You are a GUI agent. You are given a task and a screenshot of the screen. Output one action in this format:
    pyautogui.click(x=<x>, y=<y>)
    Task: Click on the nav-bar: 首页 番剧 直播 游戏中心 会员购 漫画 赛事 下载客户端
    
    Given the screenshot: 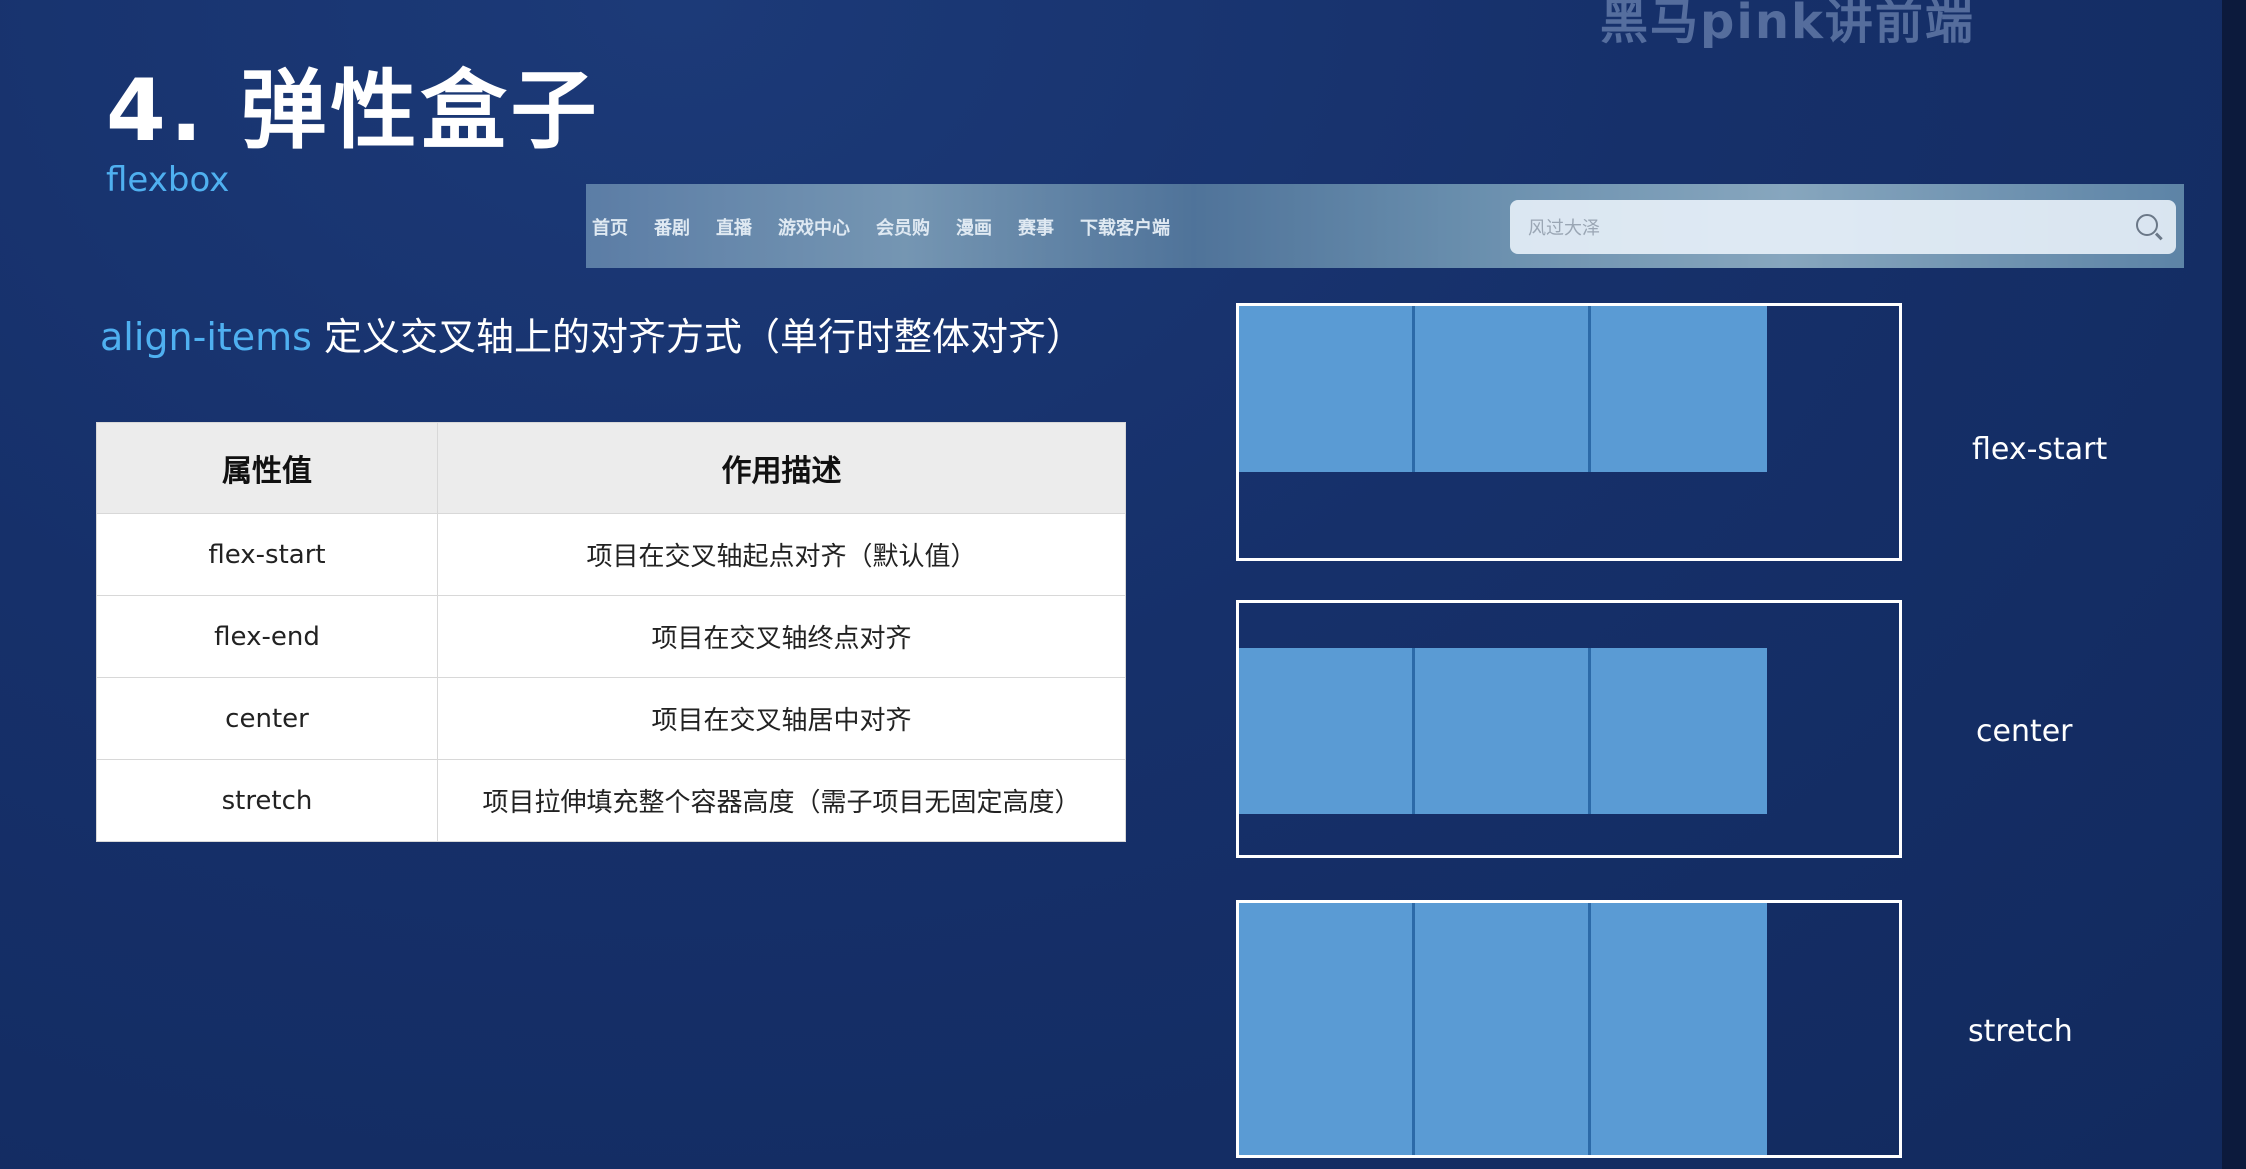 What is the action you would take?
    pyautogui.click(x=881, y=227)
    